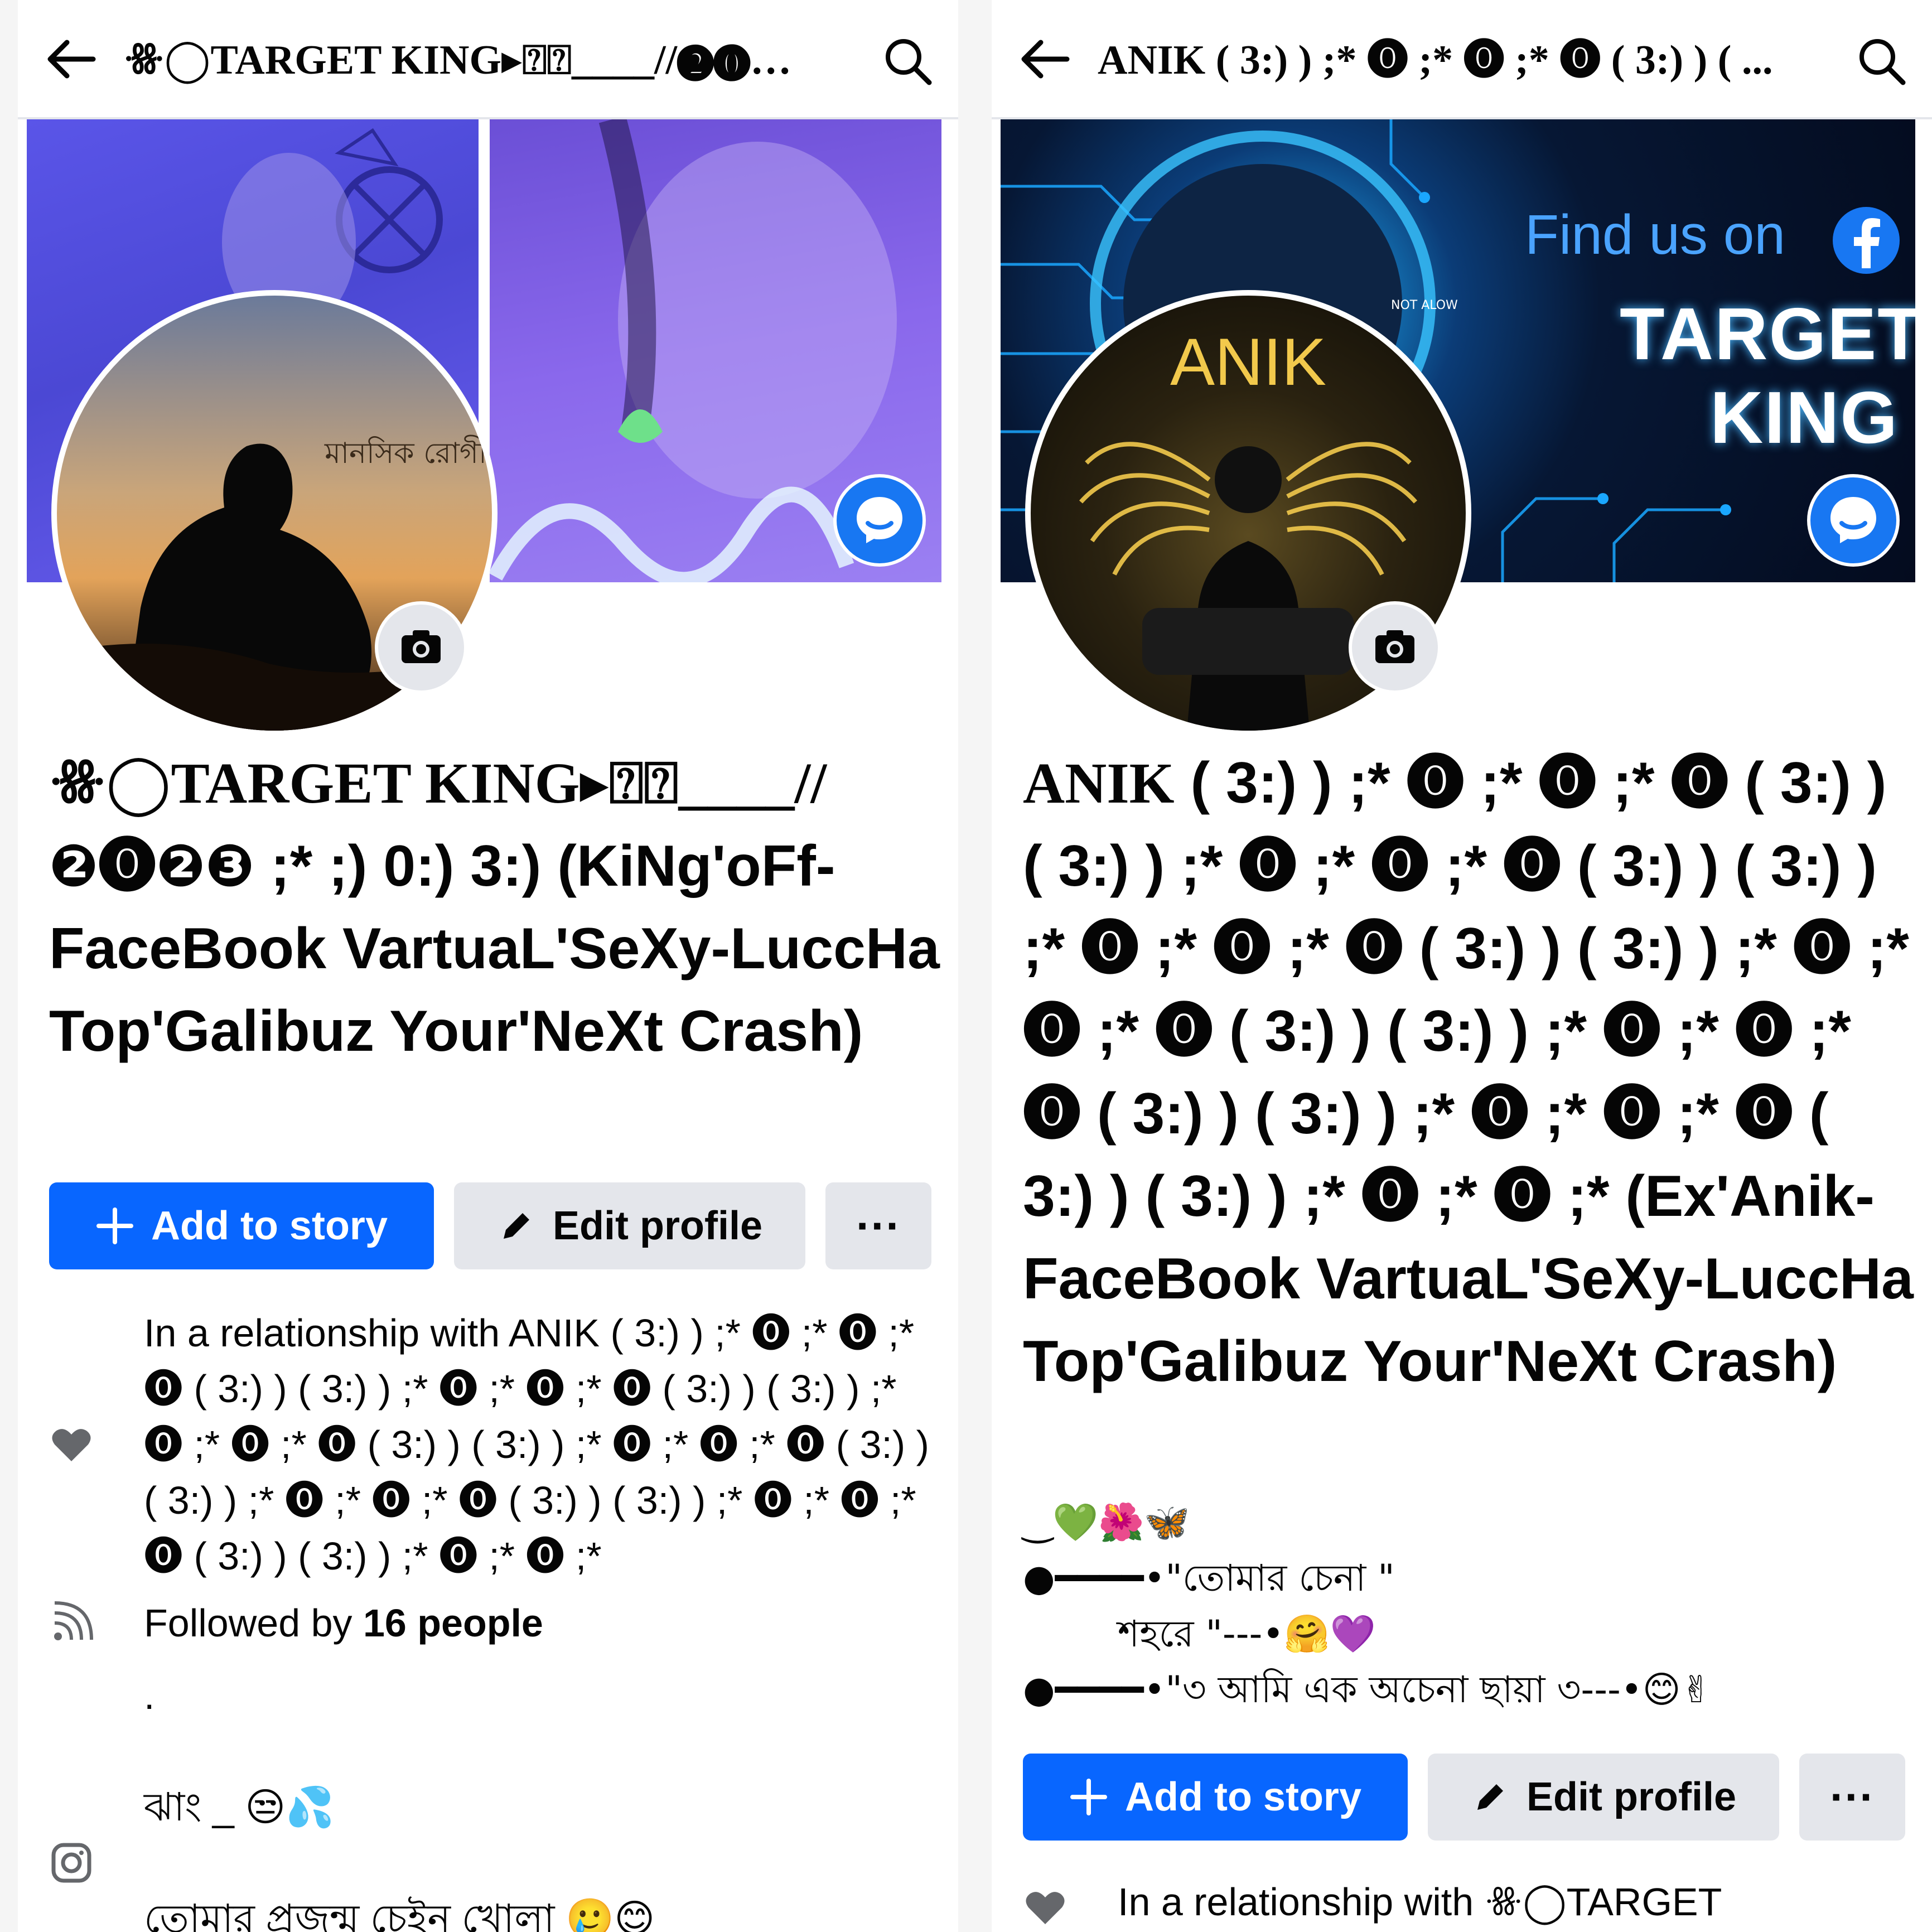  I want to click on facebook-icon, so click(1866, 240).